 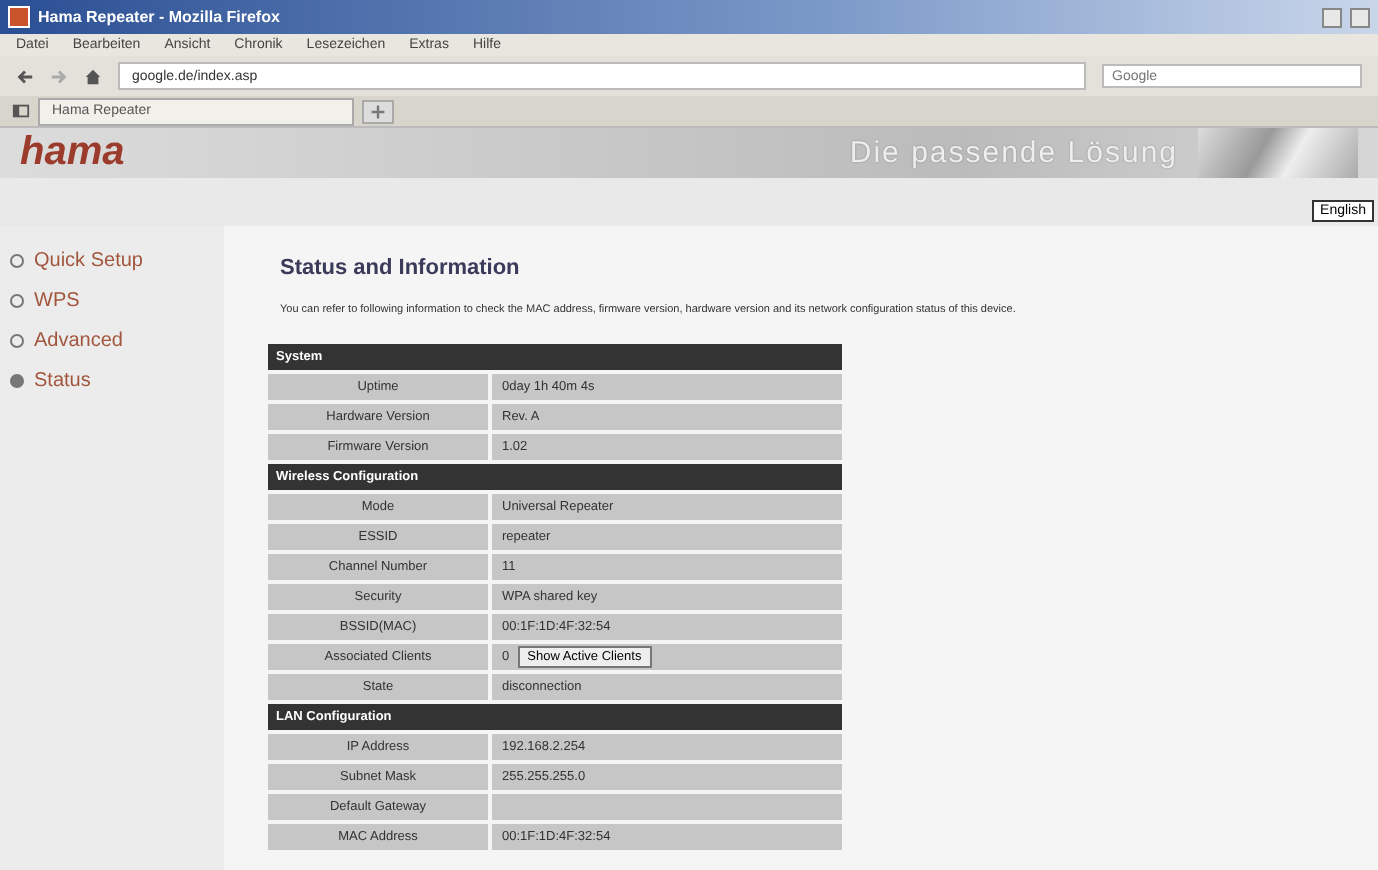 What do you see at coordinates (159, 17) in the screenshot?
I see `window-title: Hama Repeater - Mozilla Firefox` at bounding box center [159, 17].